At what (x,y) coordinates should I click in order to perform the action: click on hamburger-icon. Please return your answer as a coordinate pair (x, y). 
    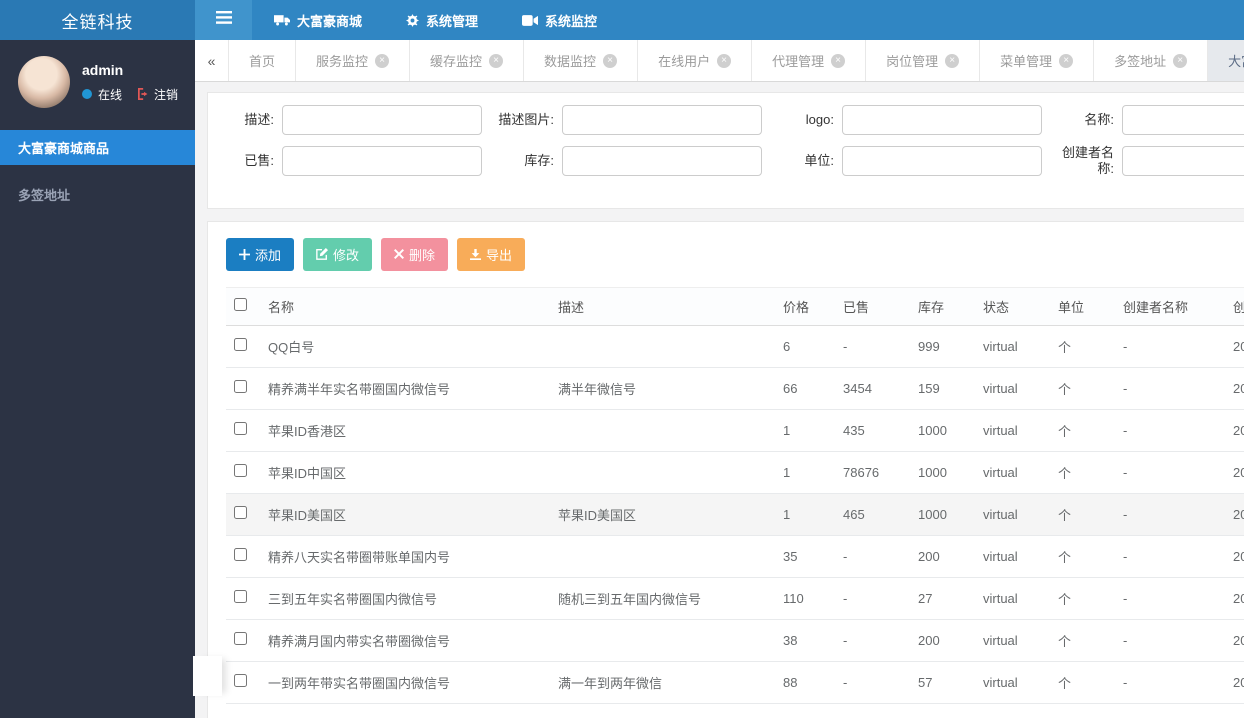
    Looking at the image, I should click on (223, 20).